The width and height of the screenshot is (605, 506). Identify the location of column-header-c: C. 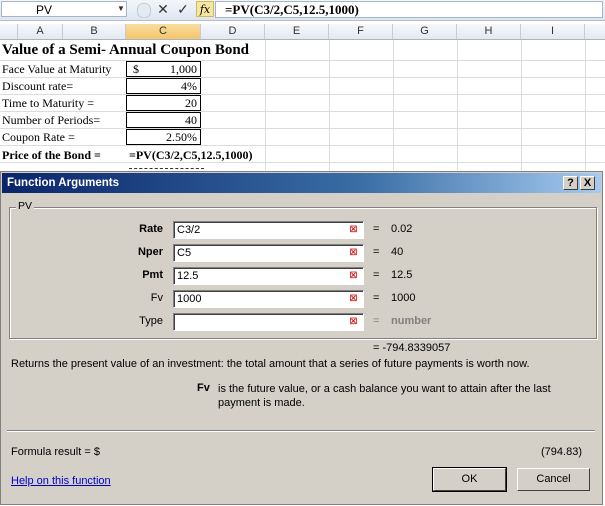
(163, 31).